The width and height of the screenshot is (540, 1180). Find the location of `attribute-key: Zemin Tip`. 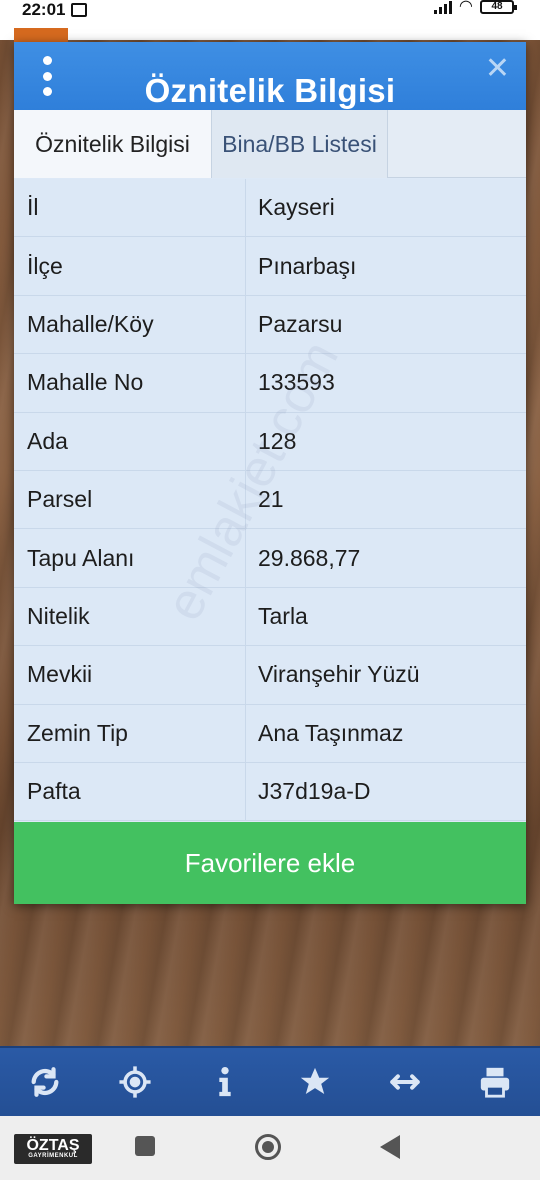

attribute-key: Zemin Tip is located at coordinates (130, 733).